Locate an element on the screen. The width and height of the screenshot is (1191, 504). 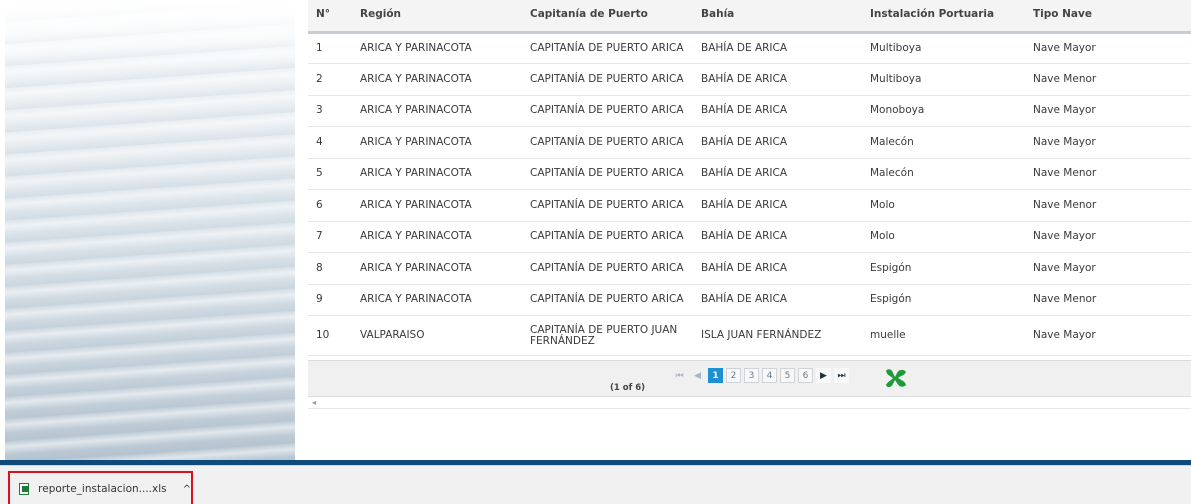
column-header-region: Región is located at coordinates (437, 17).